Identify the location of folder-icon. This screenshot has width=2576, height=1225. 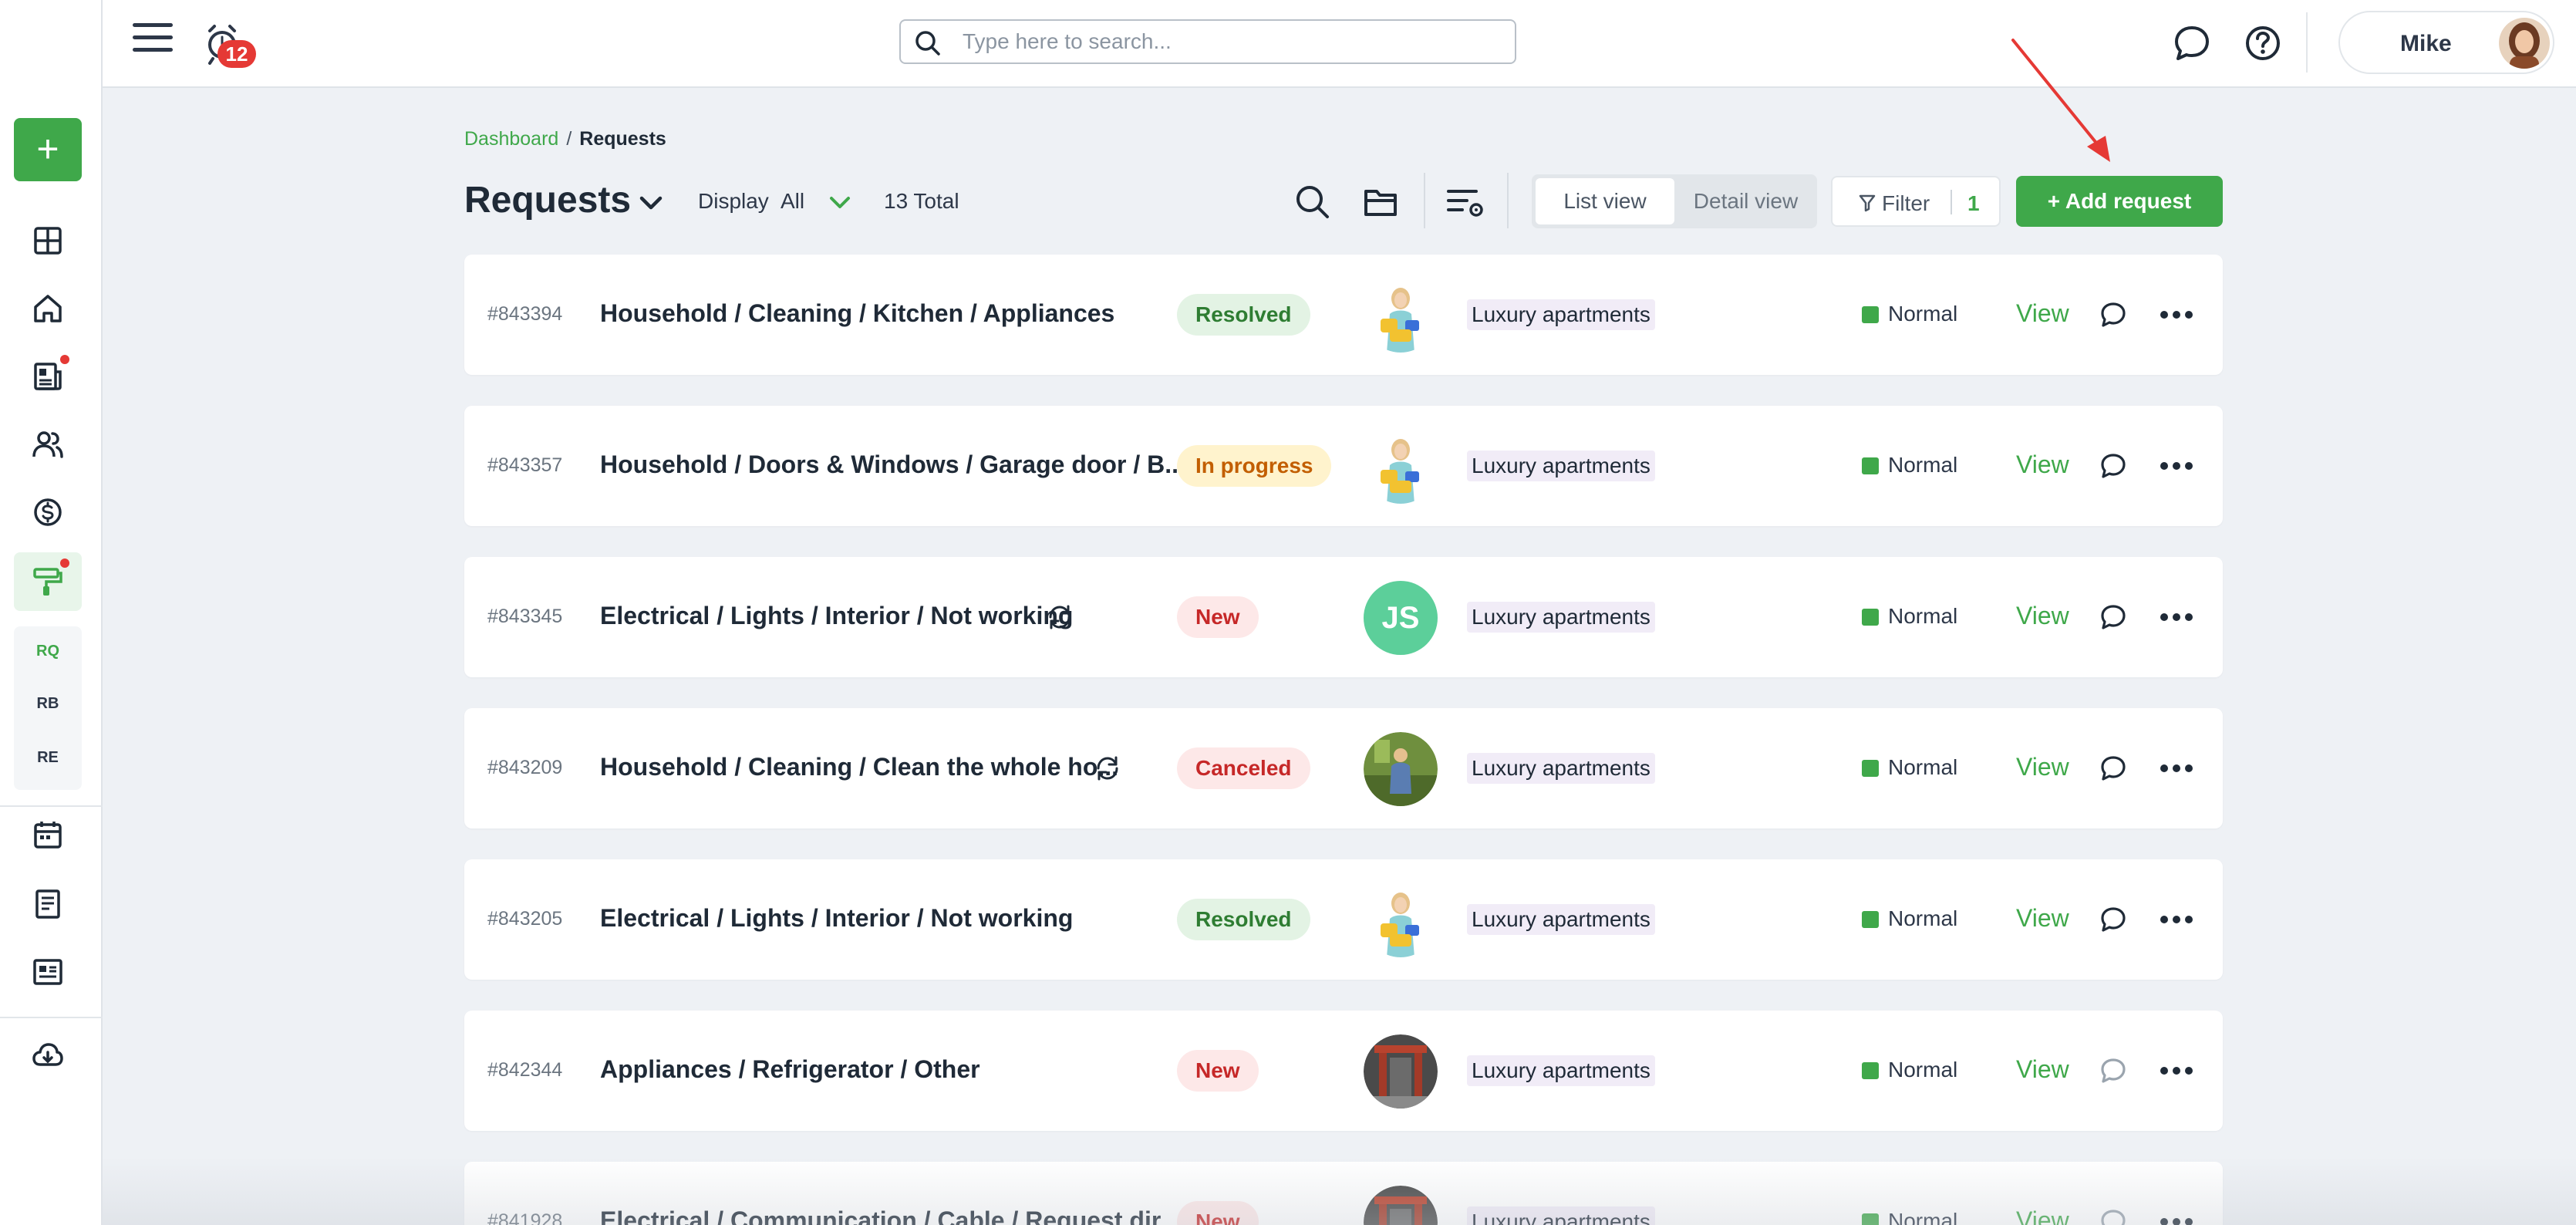
(1380, 202).